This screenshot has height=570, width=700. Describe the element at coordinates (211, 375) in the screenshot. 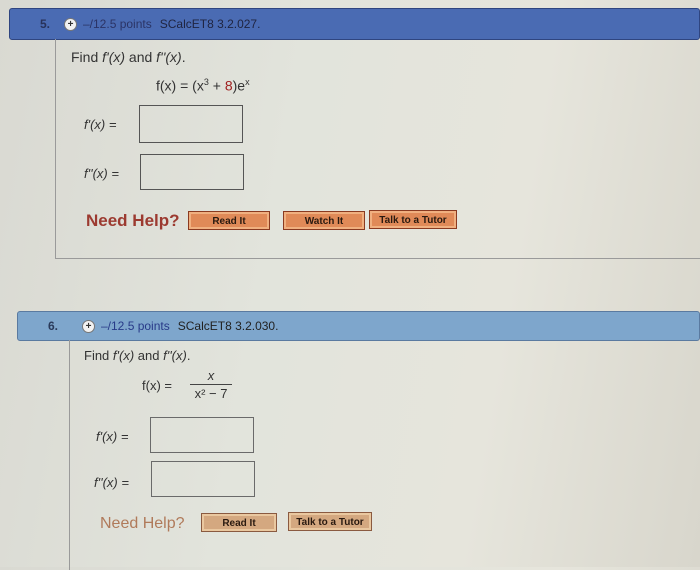

I see `fraction-numerator: x` at that location.